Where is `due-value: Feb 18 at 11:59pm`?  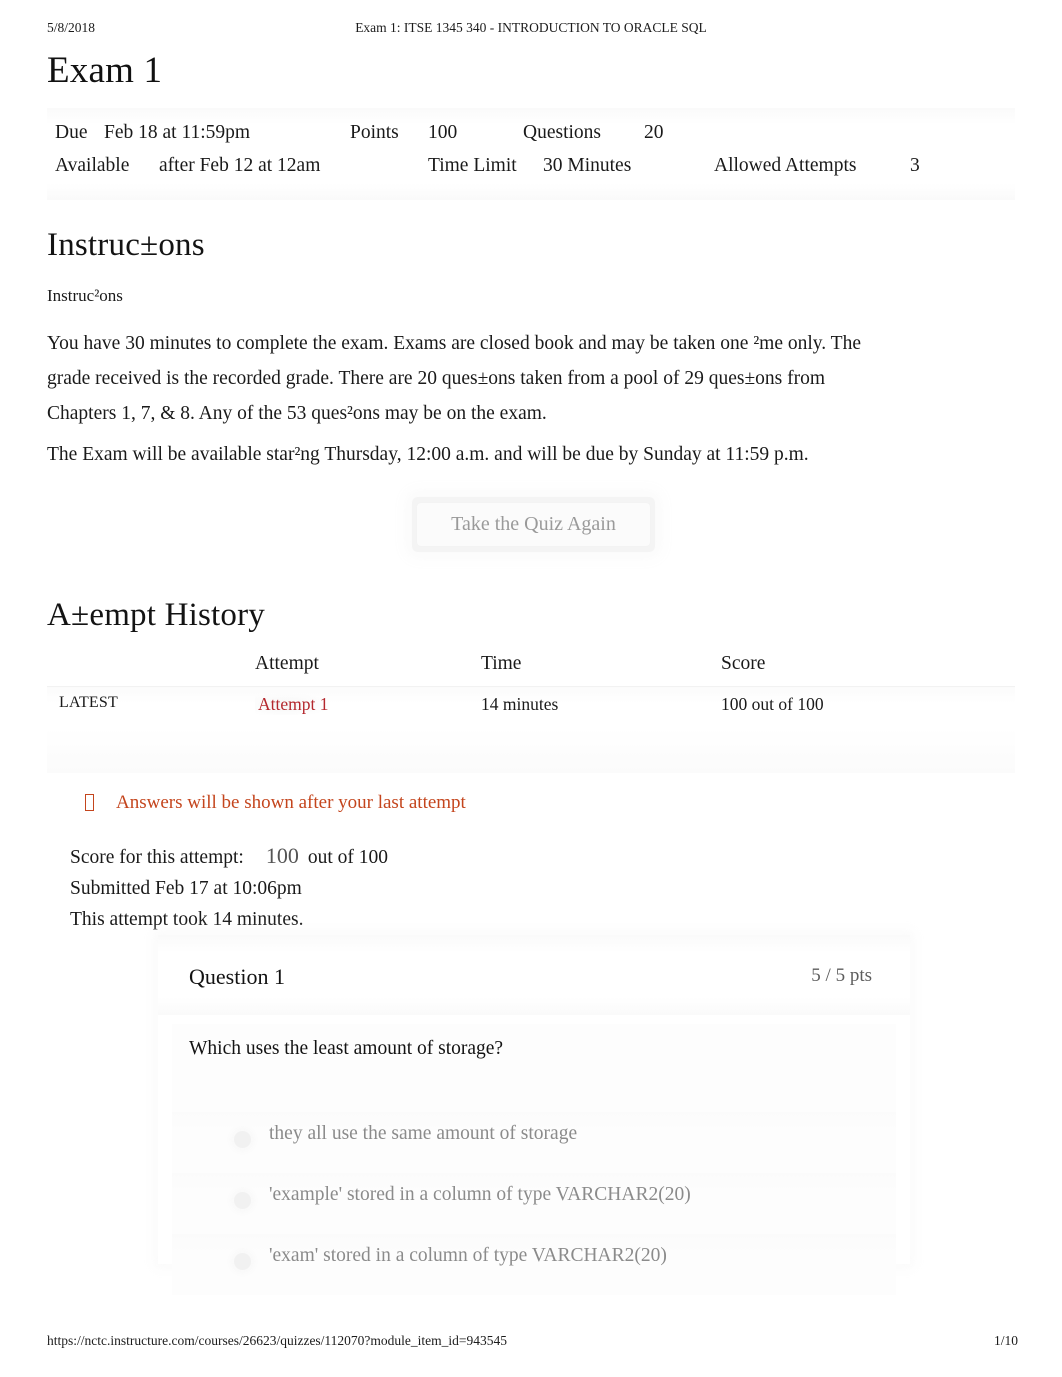
due-value: Feb 18 at 11:59pm is located at coordinates (177, 132).